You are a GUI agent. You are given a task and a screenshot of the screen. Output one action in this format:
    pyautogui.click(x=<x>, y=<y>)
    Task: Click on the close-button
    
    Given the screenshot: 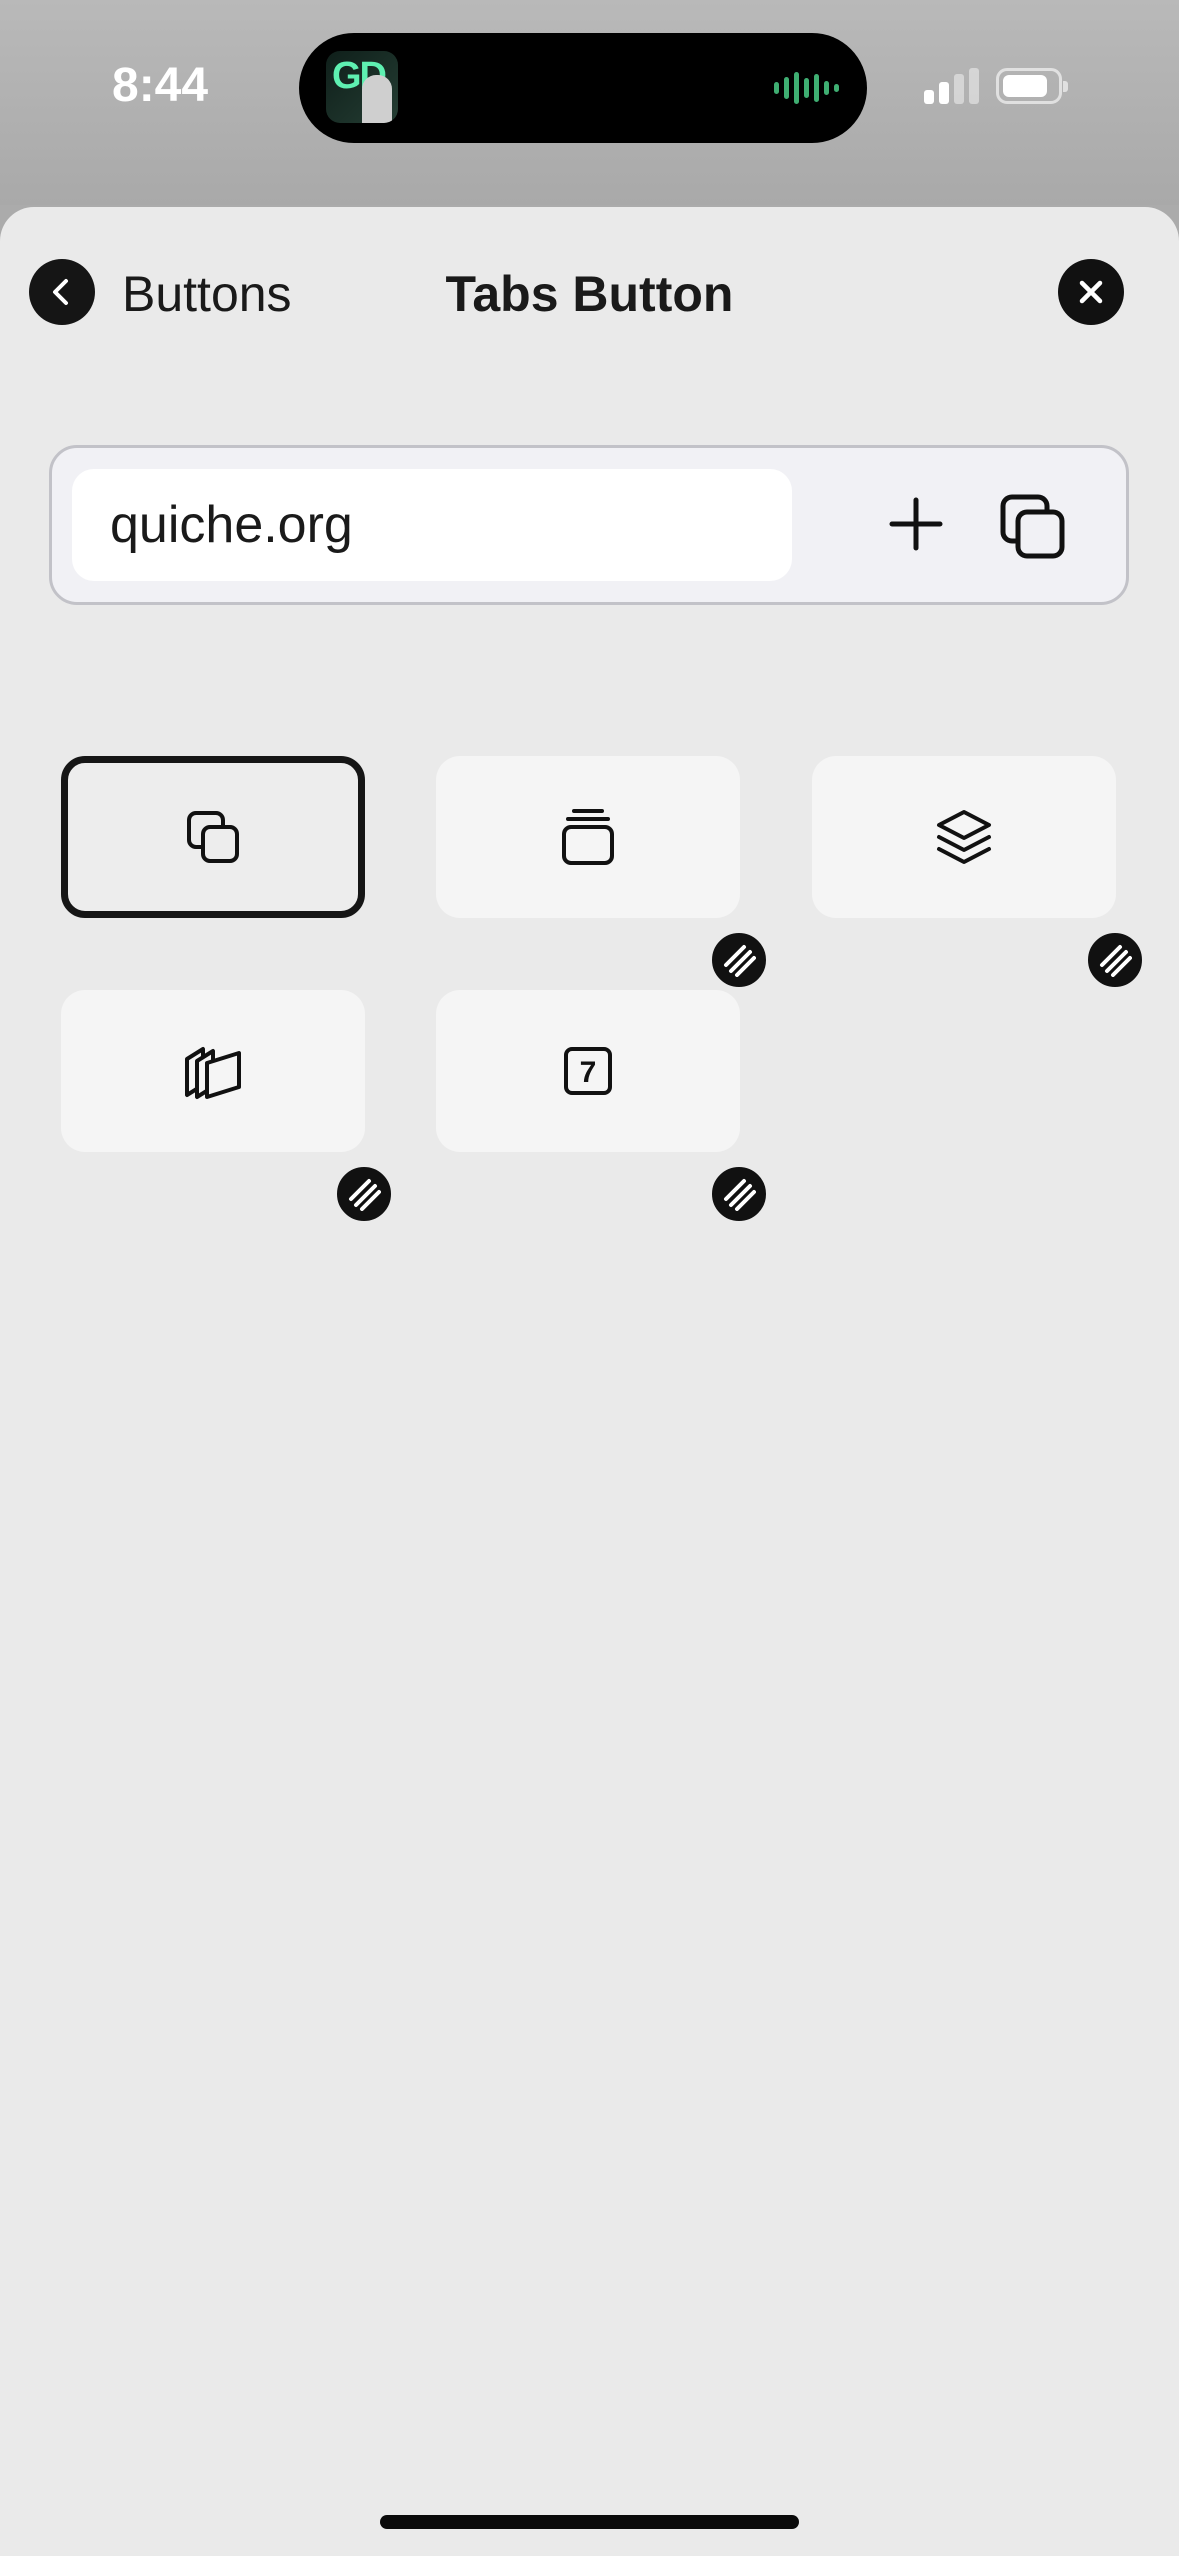 What is the action you would take?
    pyautogui.click(x=1091, y=292)
    